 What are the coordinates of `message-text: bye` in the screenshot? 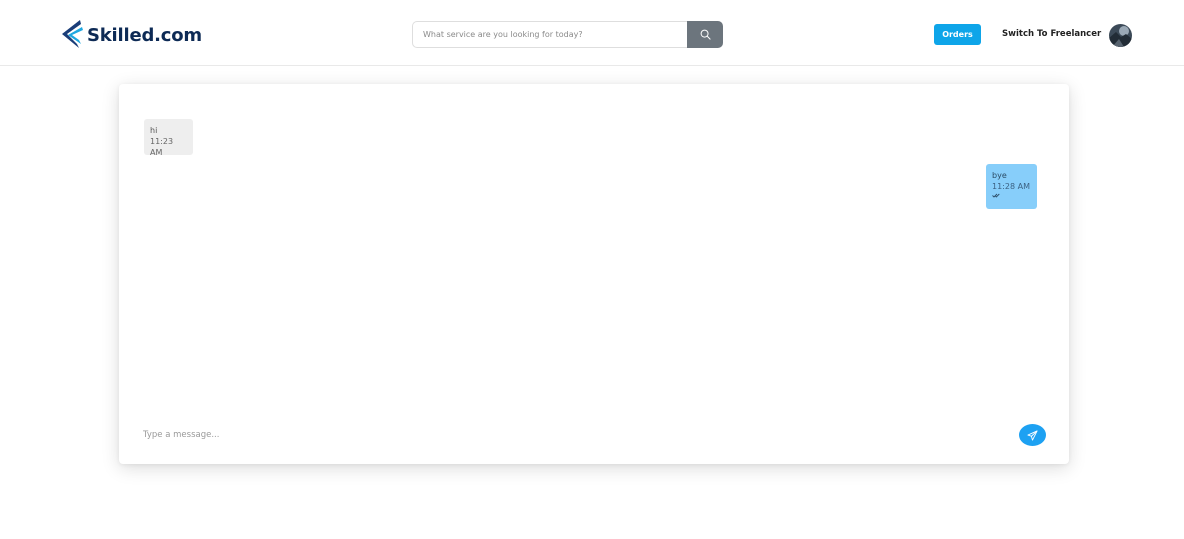 It's located at (999, 175).